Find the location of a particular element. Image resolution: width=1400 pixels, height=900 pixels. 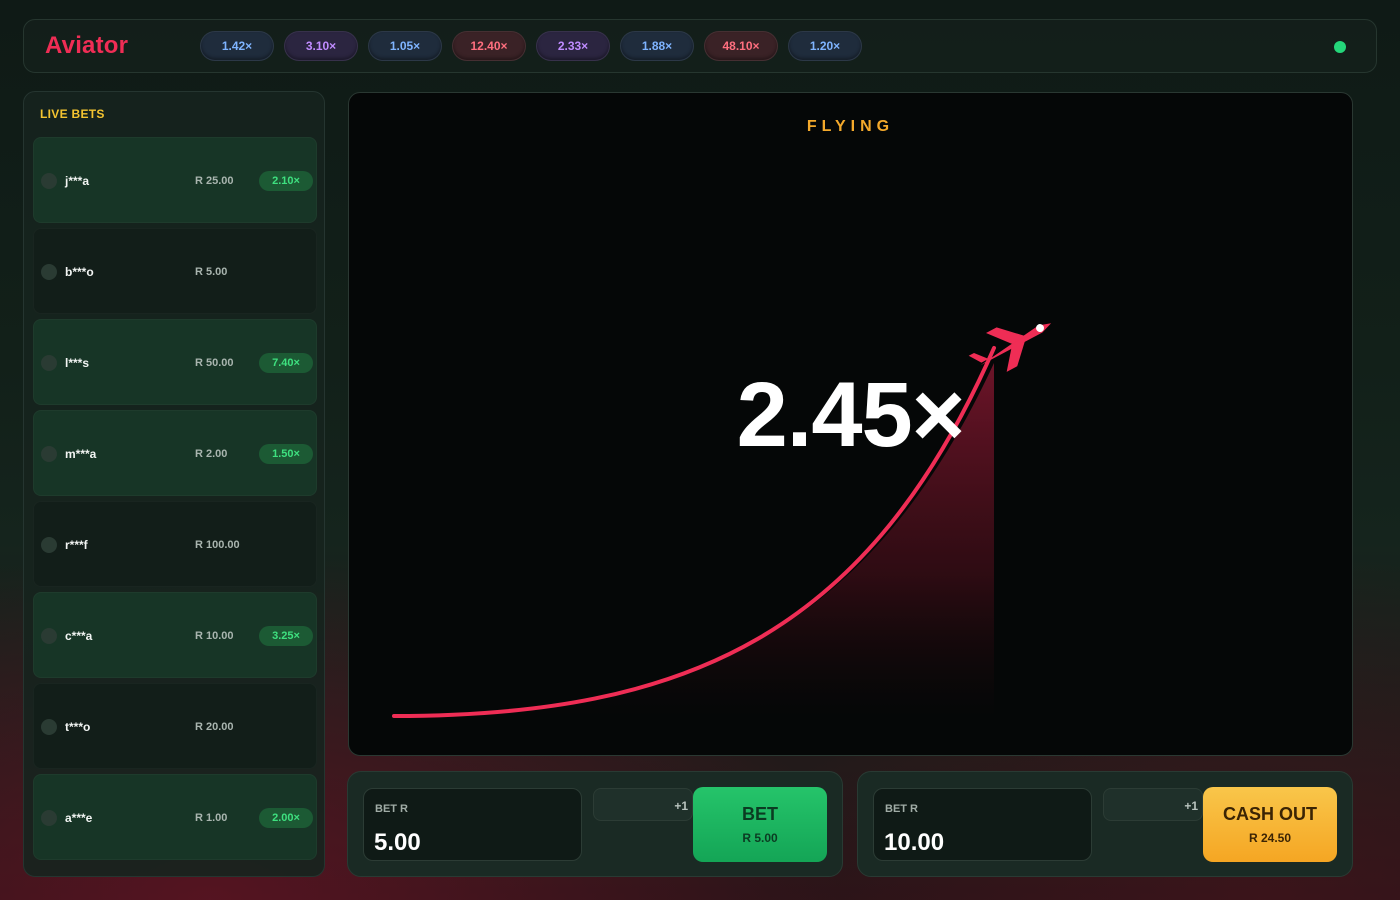

cash-out-button: CASH OUT R 24.50 is located at coordinates (1270, 824).